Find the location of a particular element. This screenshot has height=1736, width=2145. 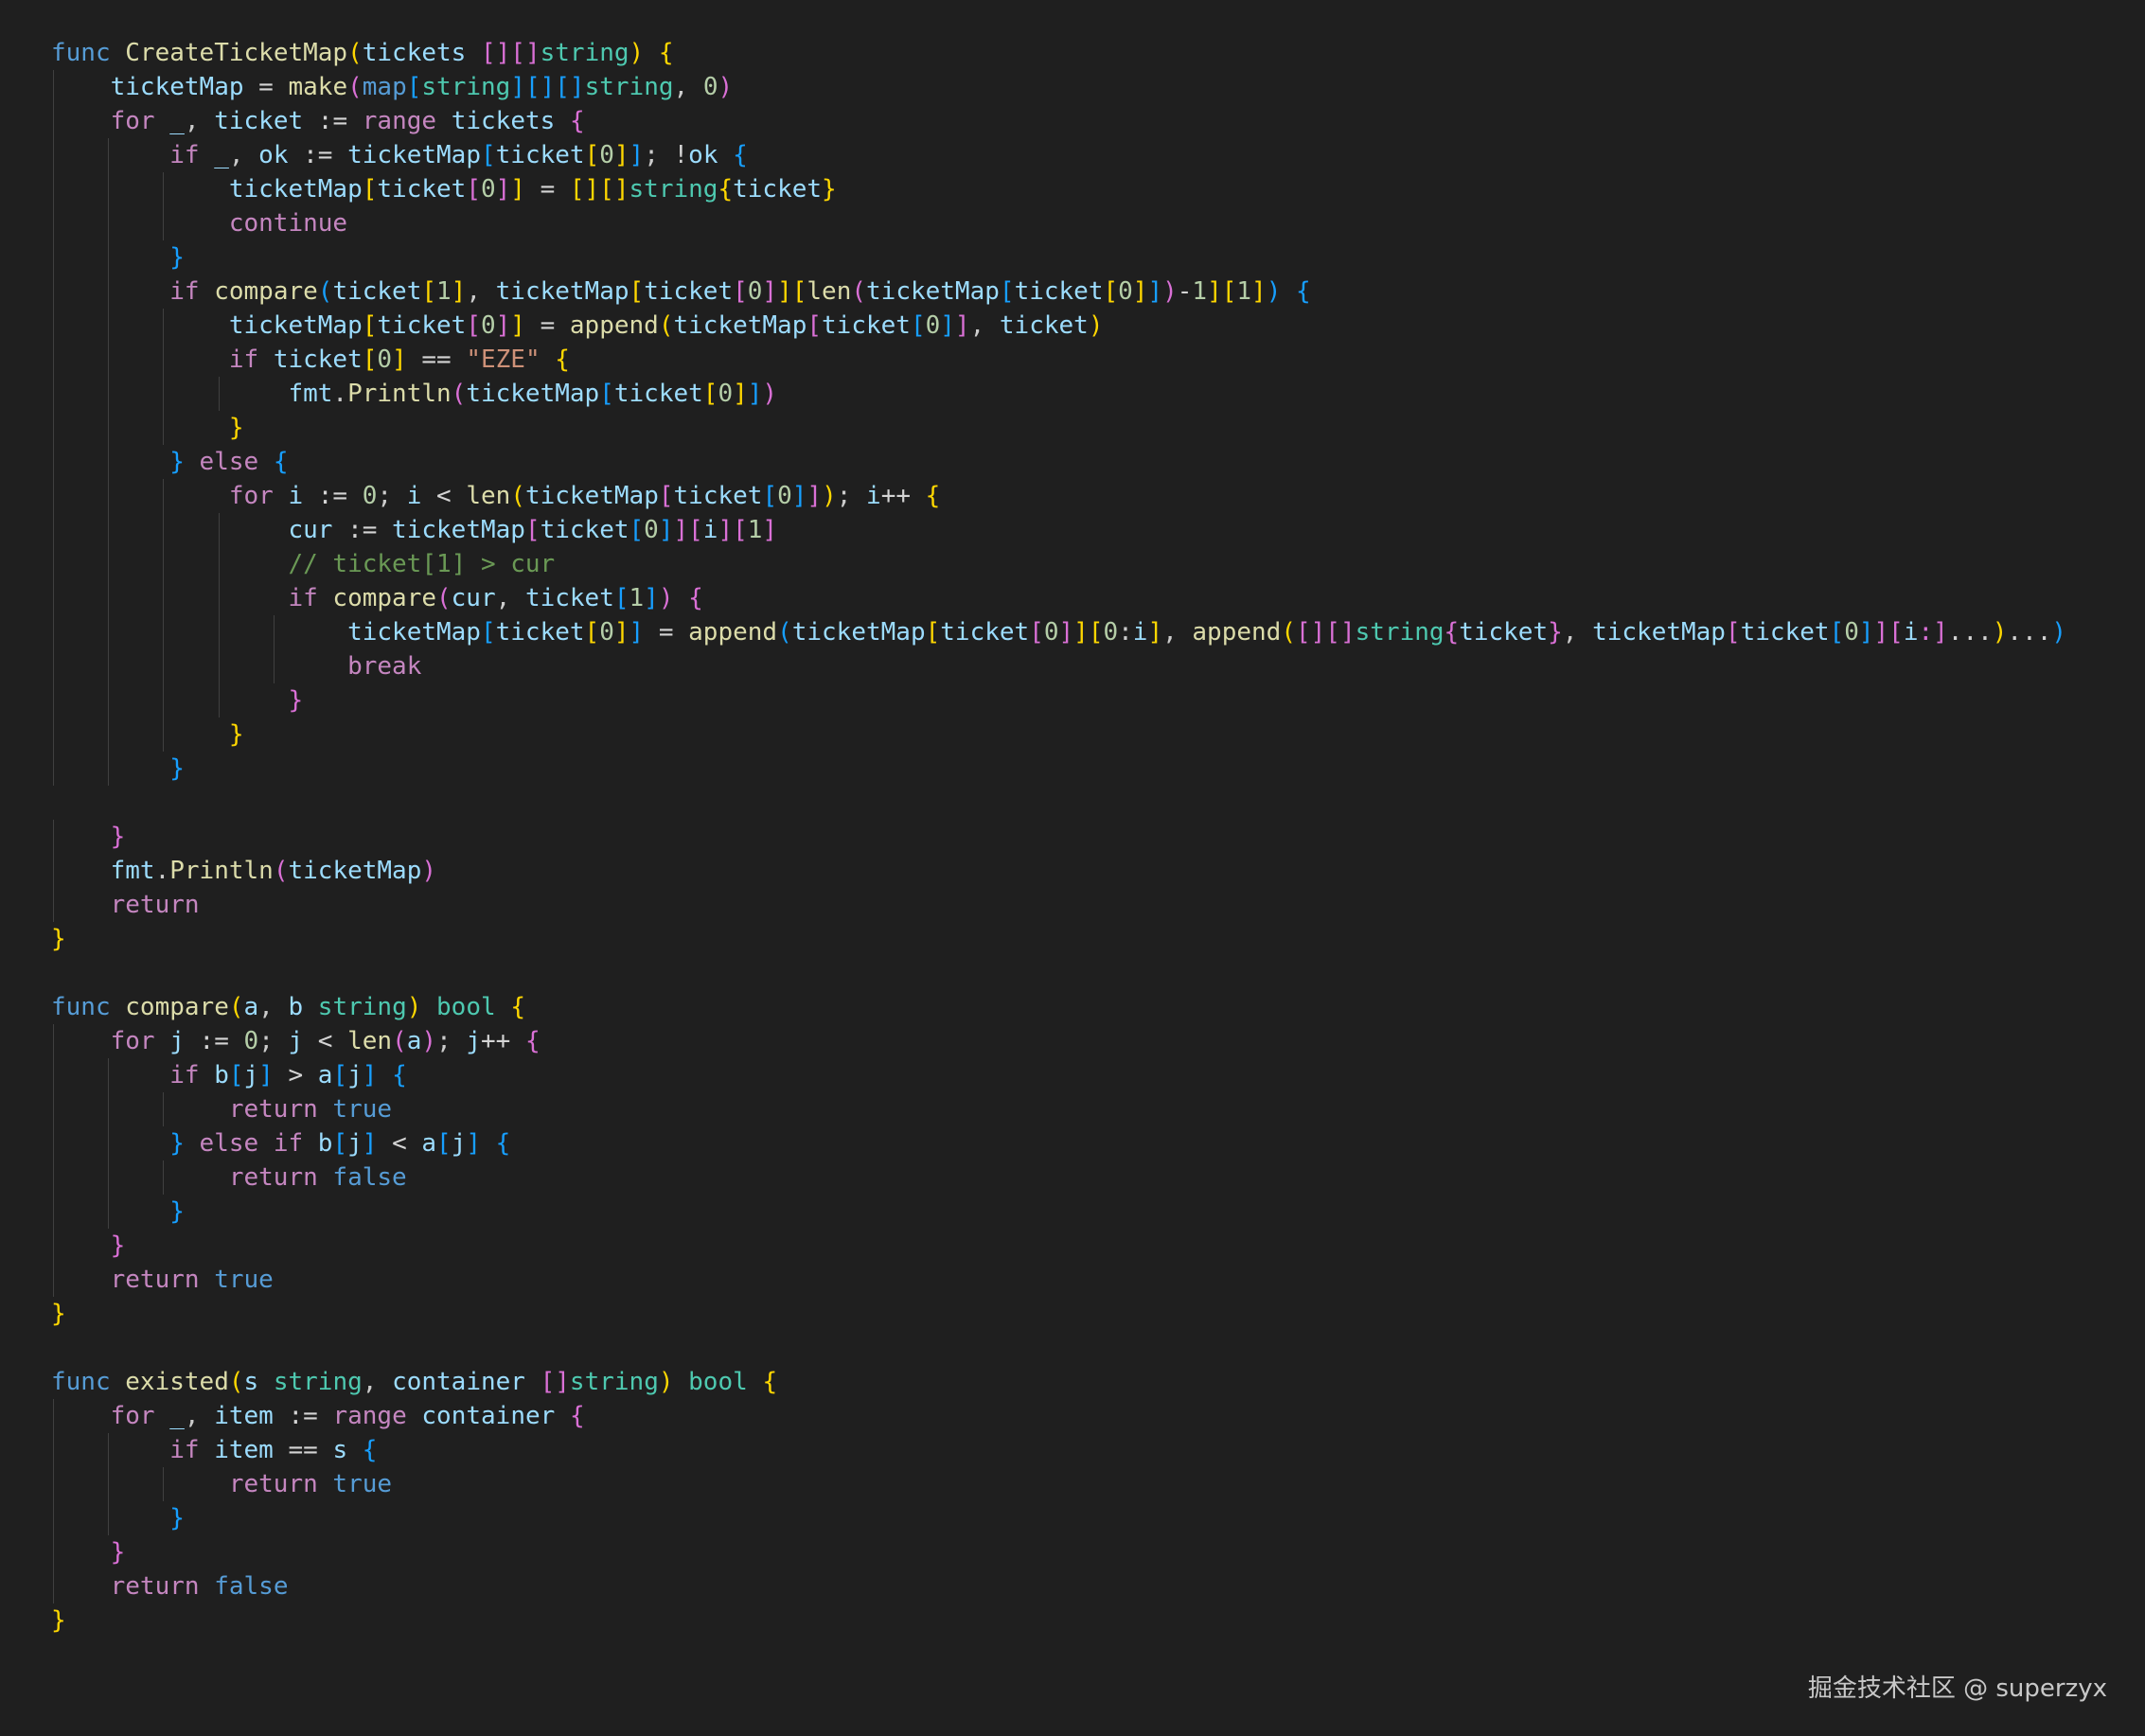

code-line: break is located at coordinates (1098, 666).